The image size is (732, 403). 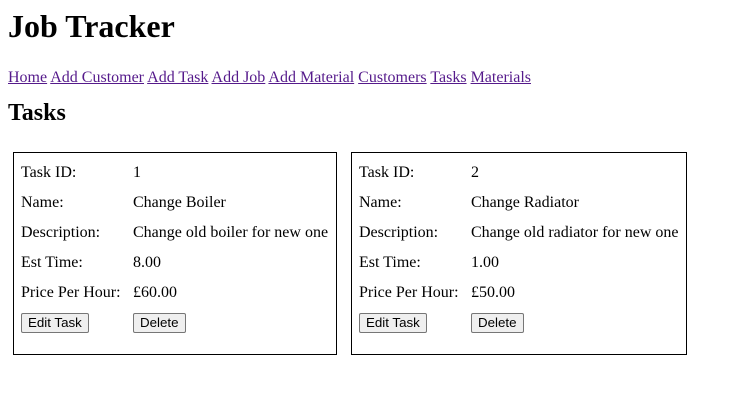 What do you see at coordinates (485, 262) in the screenshot?
I see `task-est-time-value: 1.00` at bounding box center [485, 262].